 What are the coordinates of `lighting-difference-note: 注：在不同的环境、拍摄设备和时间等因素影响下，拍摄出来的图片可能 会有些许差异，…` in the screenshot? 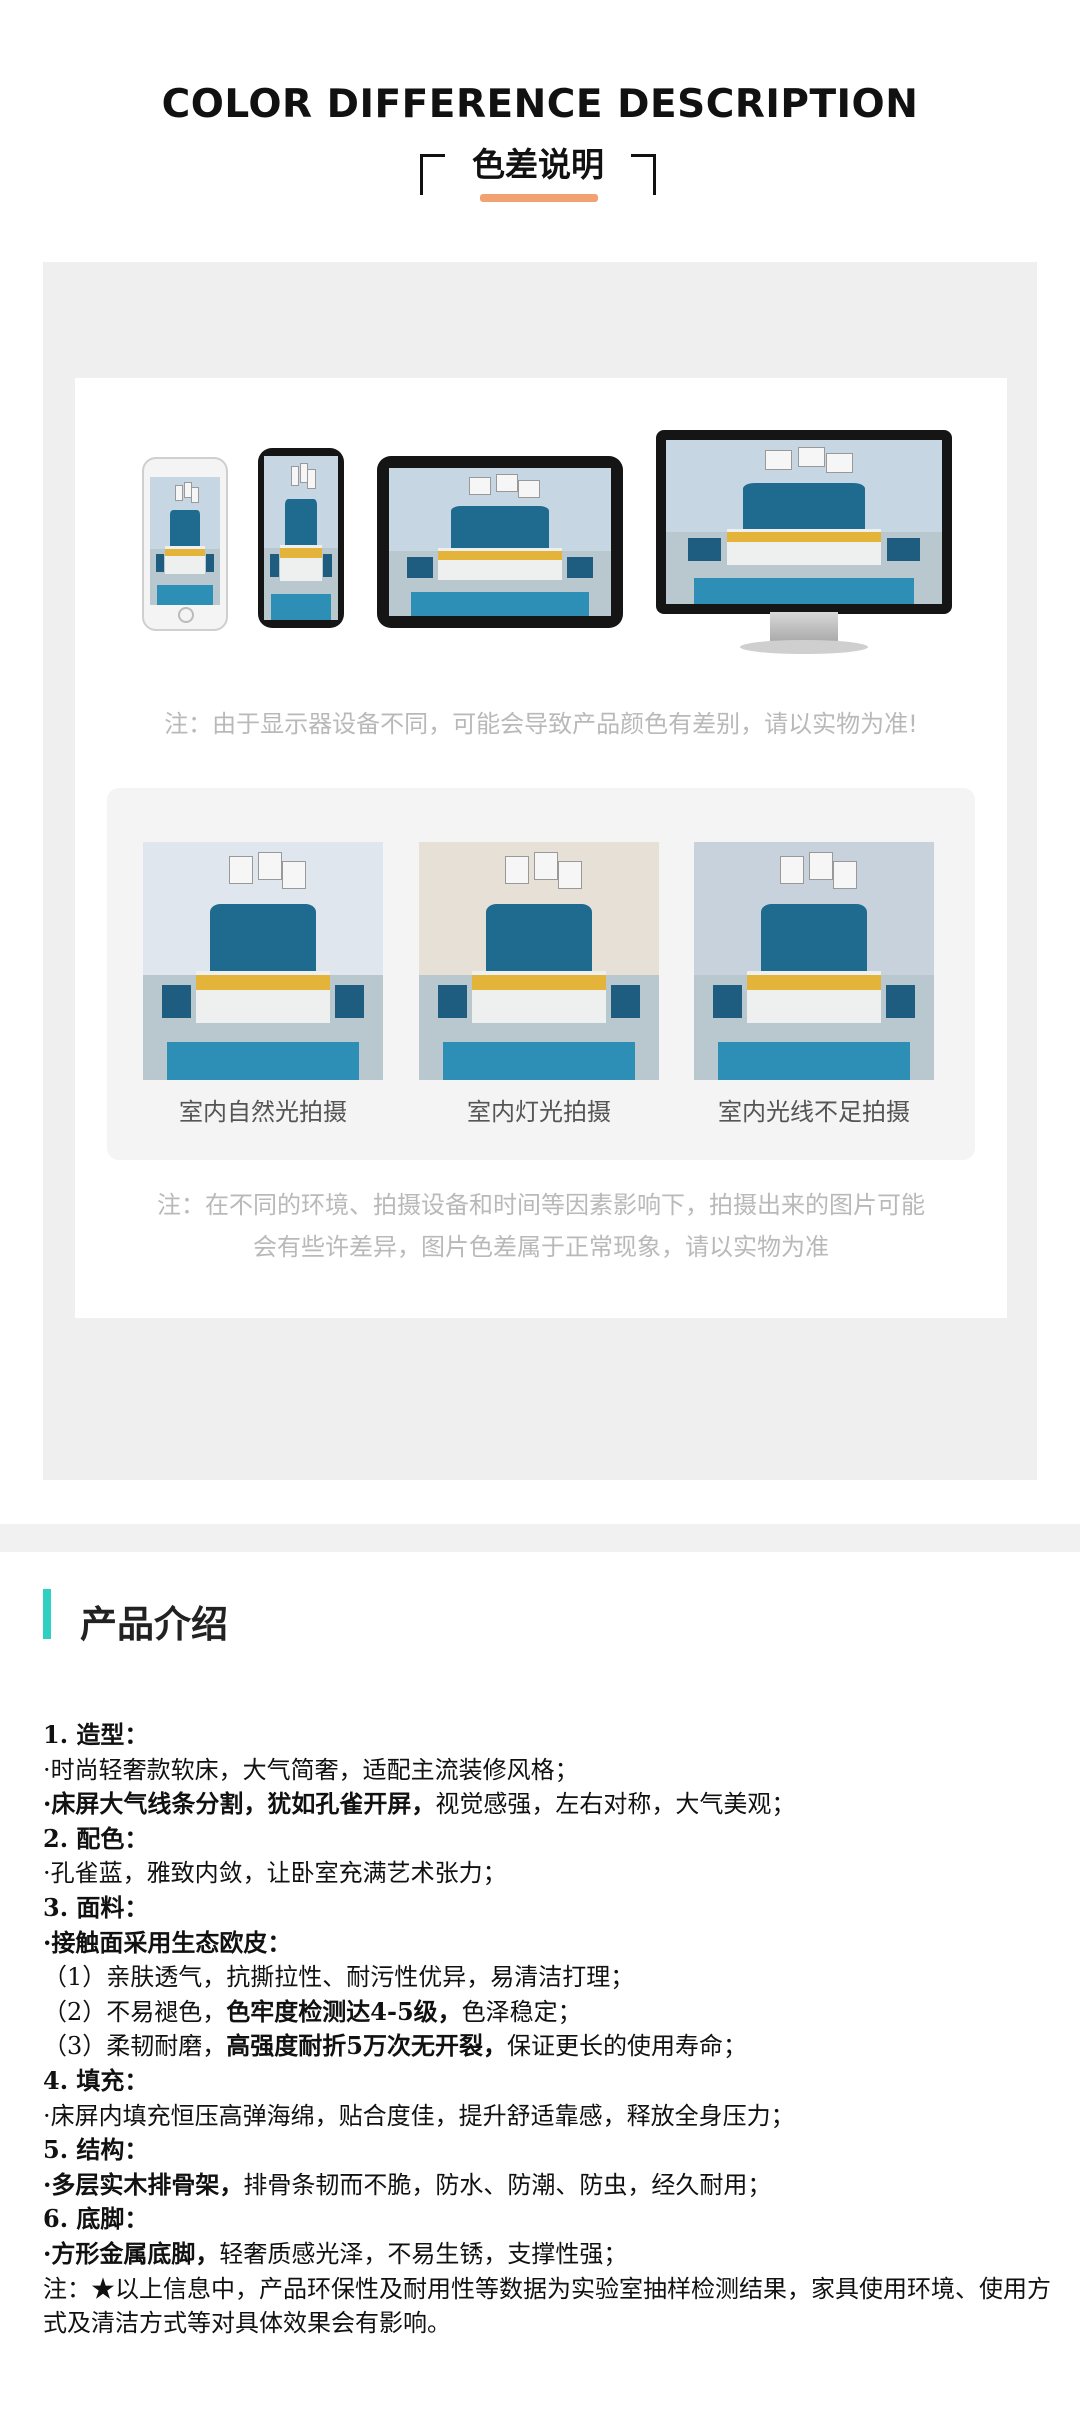 It's located at (541, 1226).